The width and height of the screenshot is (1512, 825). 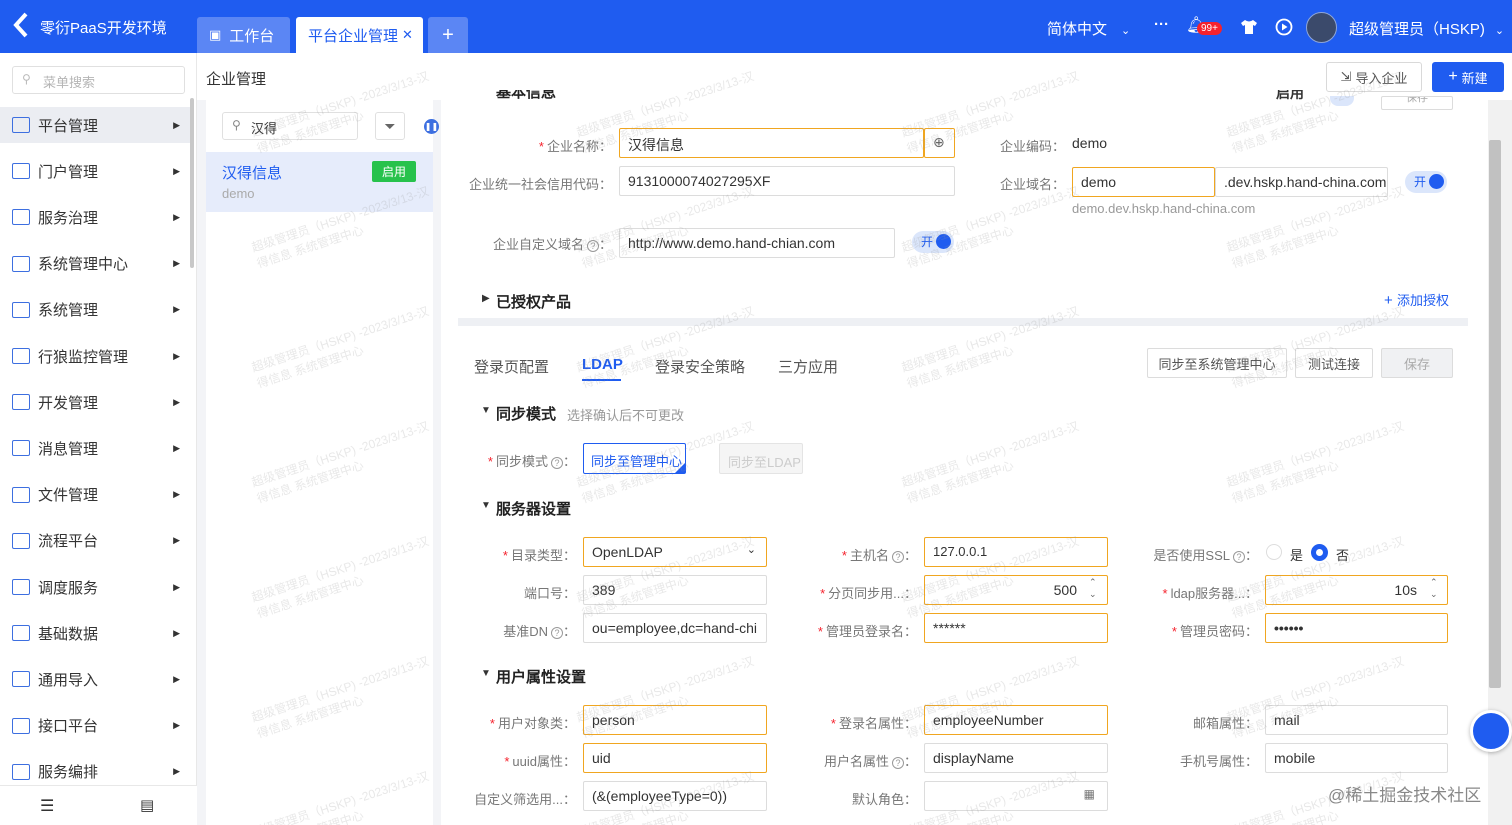 What do you see at coordinates (1016, 590) in the screenshot?
I see `page-size-input: 500` at bounding box center [1016, 590].